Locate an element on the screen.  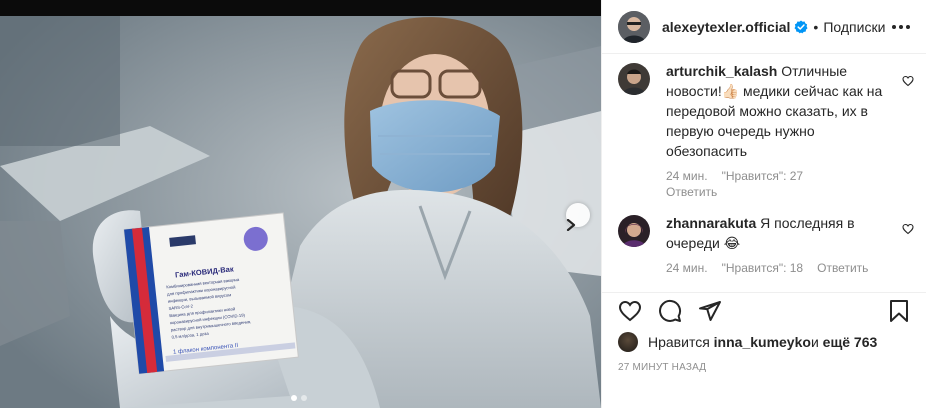
share-button is located at coordinates (710, 311).